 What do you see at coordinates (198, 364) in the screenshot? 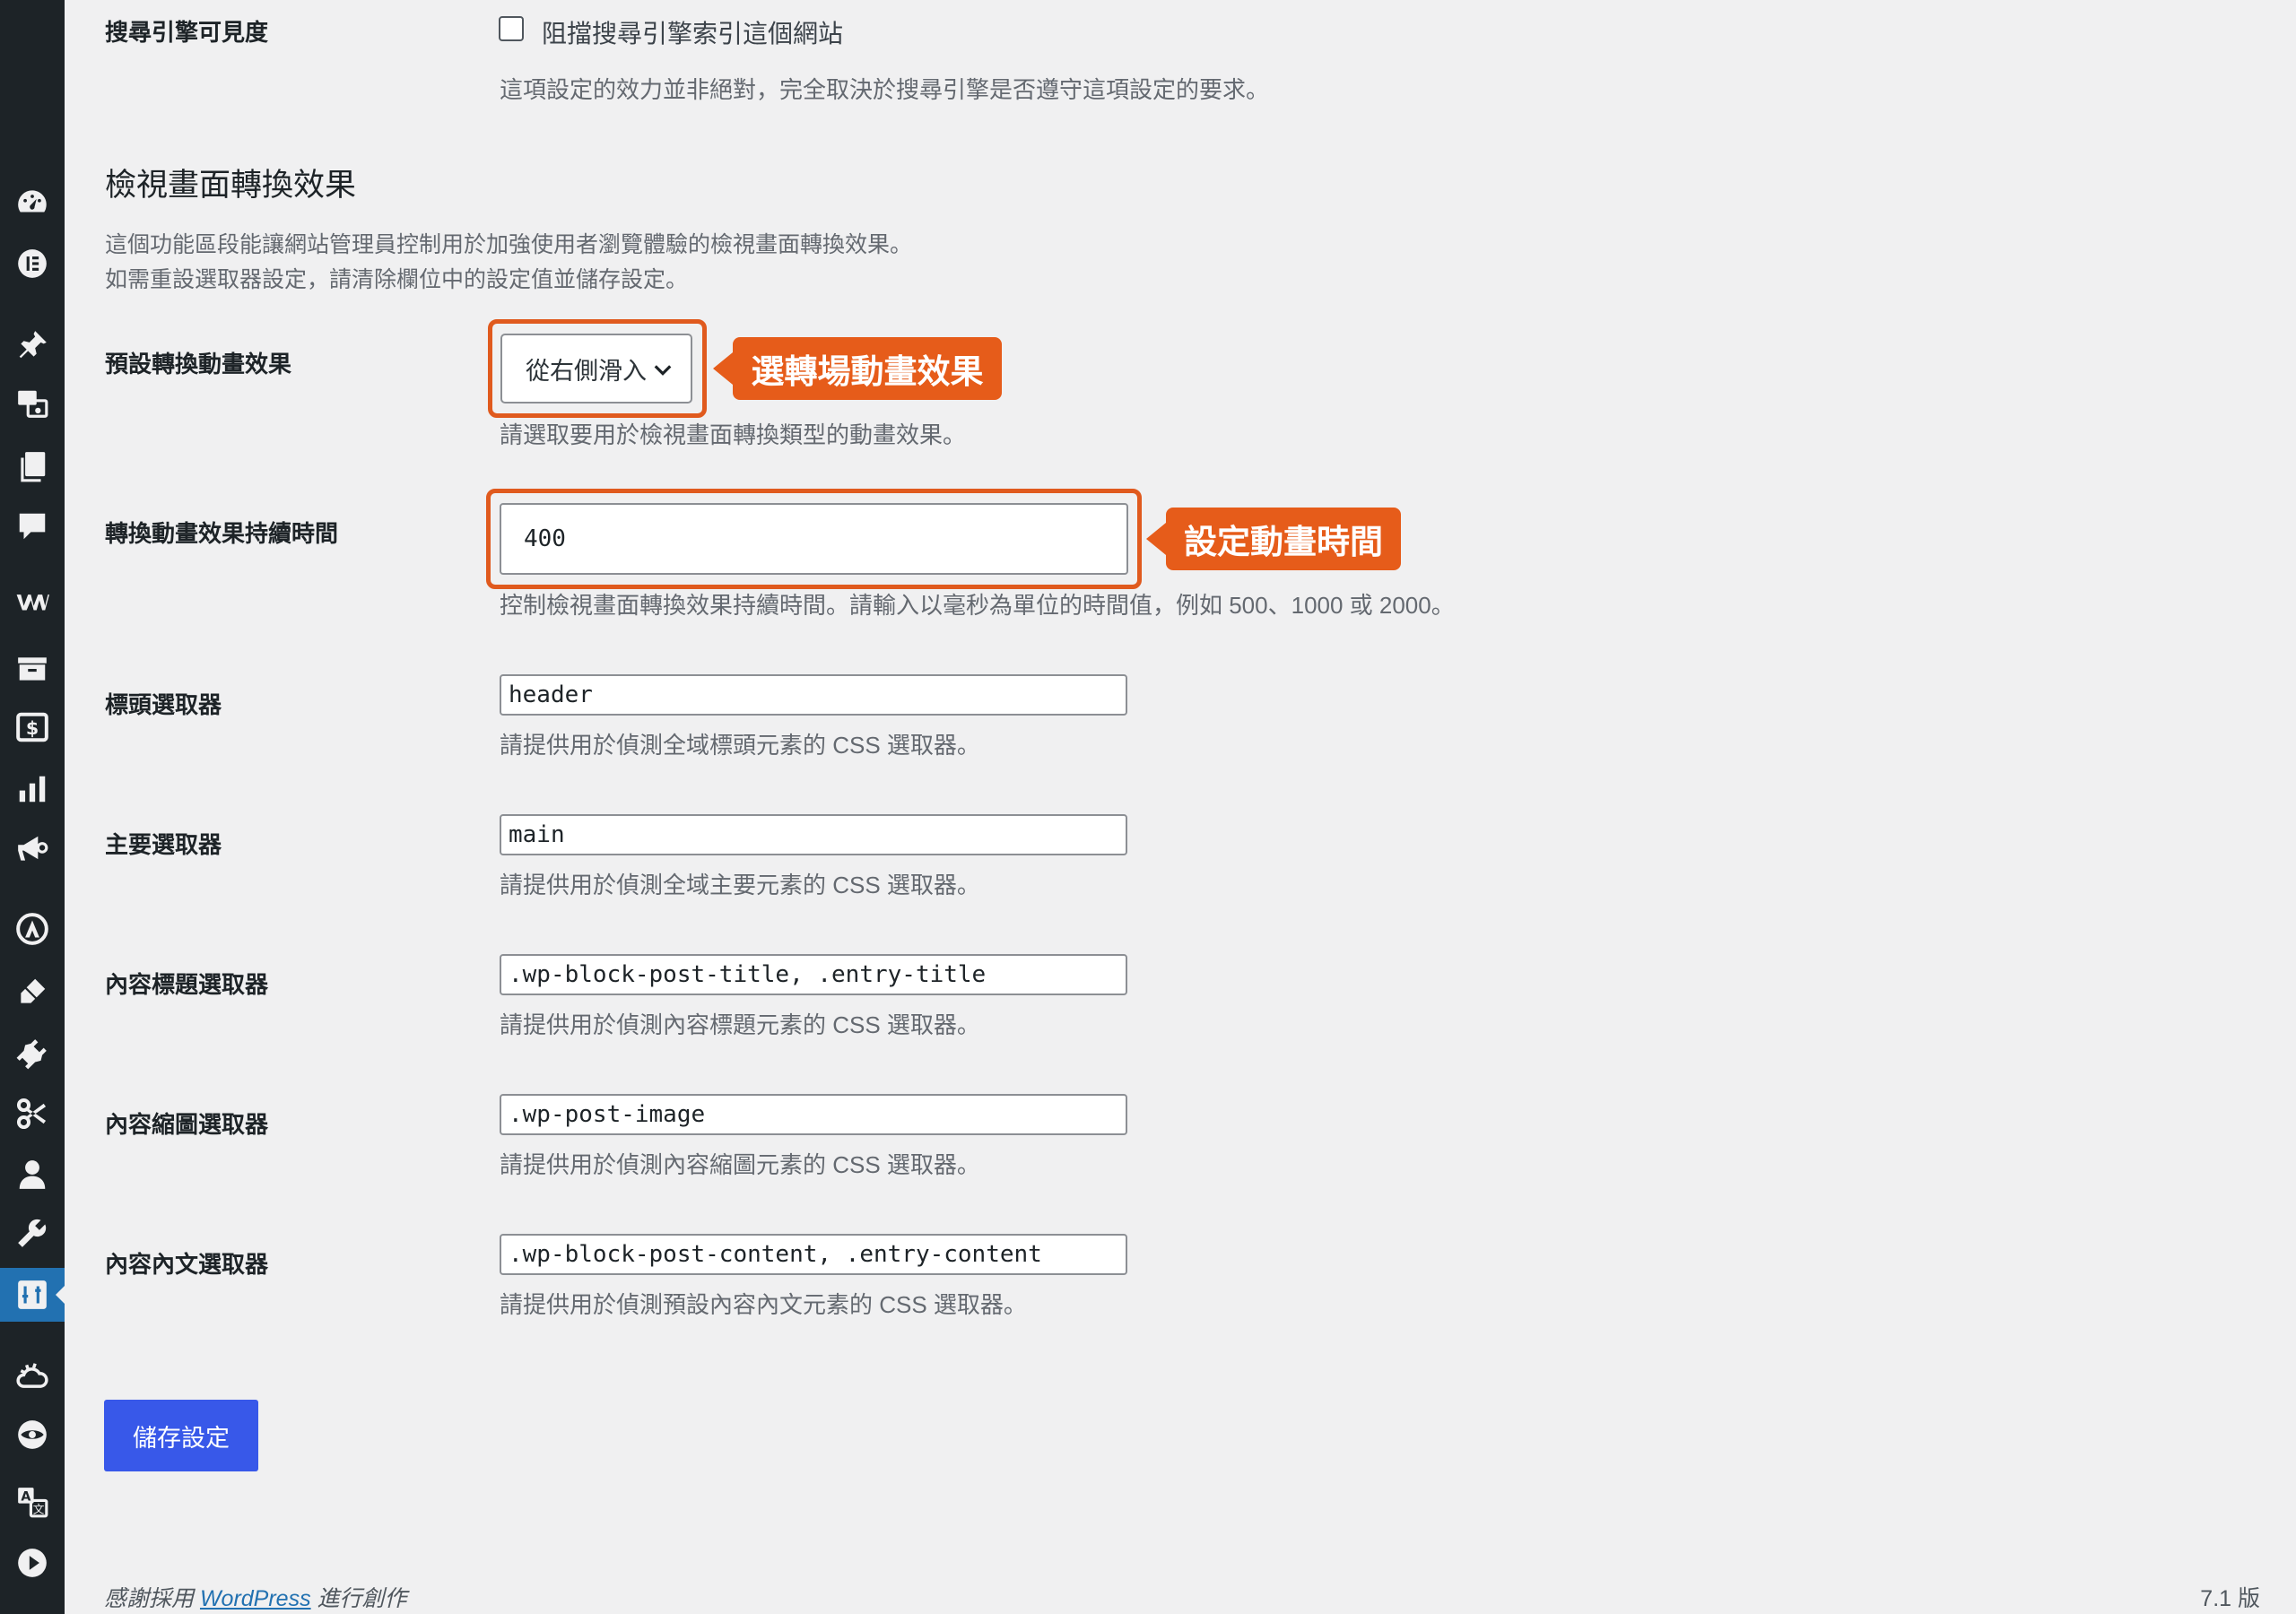
I see `animation-label: 預設轉換動畫效果` at bounding box center [198, 364].